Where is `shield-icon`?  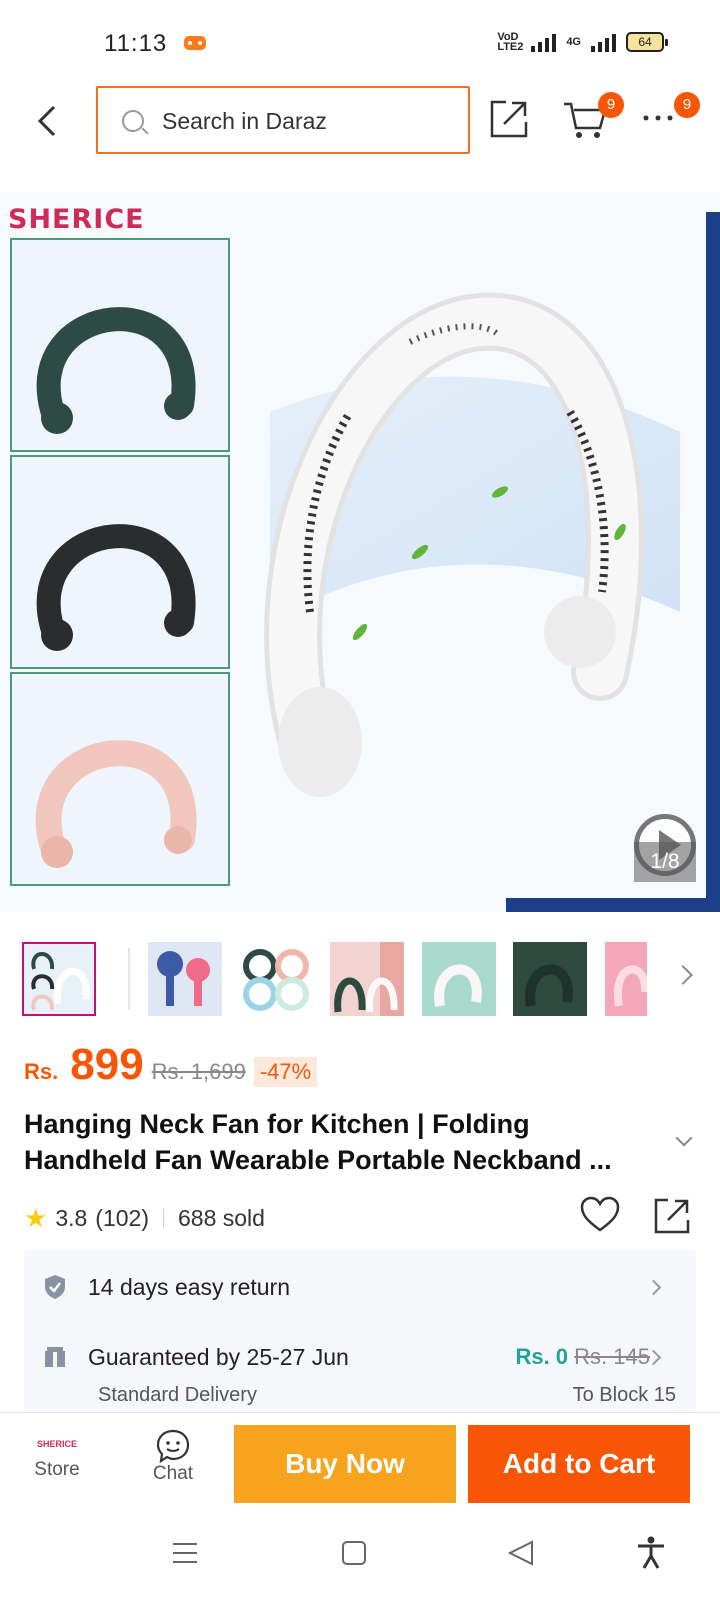 shield-icon is located at coordinates (55, 1287).